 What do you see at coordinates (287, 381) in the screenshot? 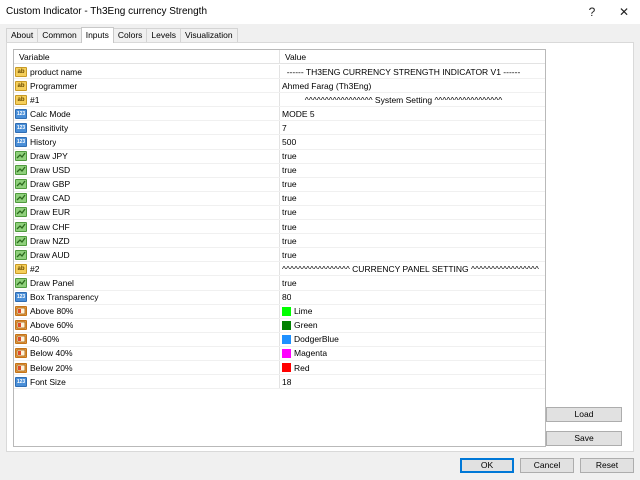
I see `value-text: 18` at bounding box center [287, 381].